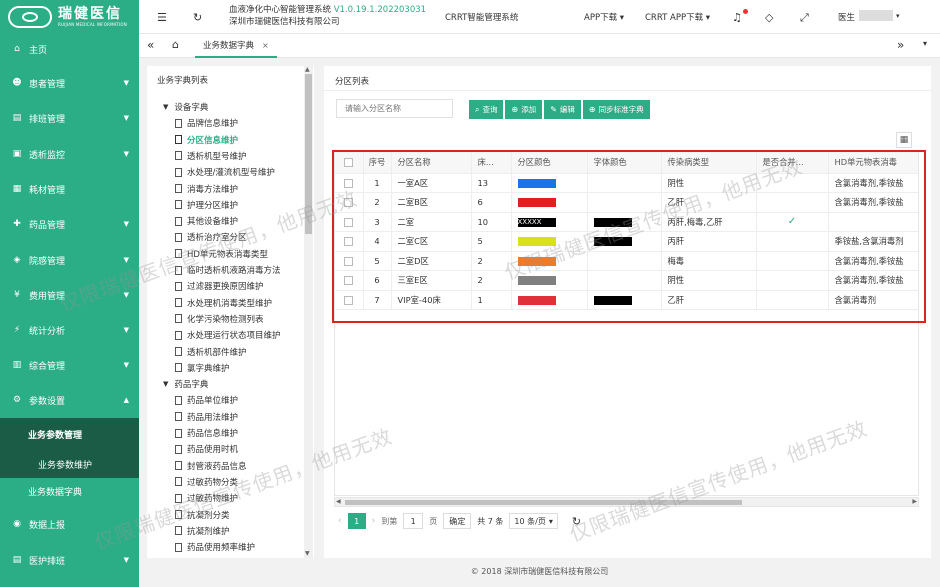 Image resolution: width=940 pixels, height=587 pixels. Describe the element at coordinates (175, 44) in the screenshot. I see `home-tab-icon: ⌂` at that location.